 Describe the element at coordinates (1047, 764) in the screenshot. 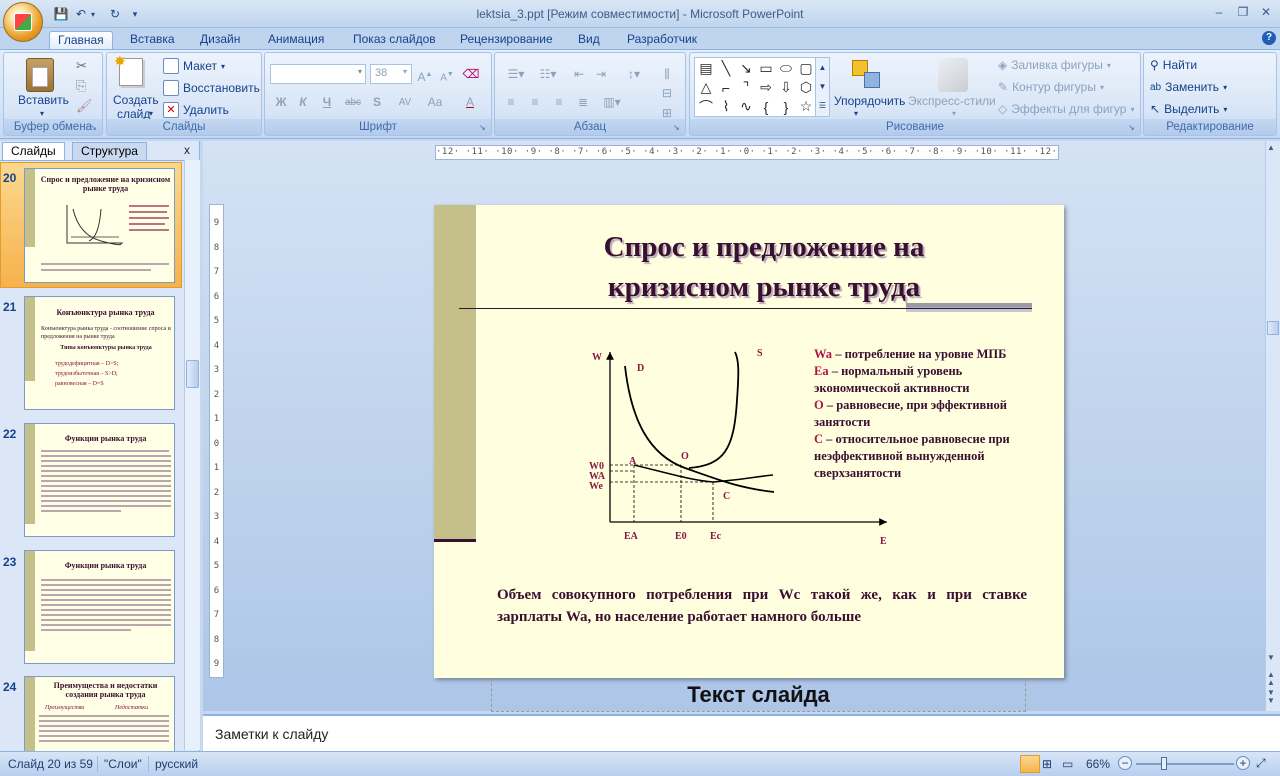

I see `slide-sorter-icon: ⊞` at that location.